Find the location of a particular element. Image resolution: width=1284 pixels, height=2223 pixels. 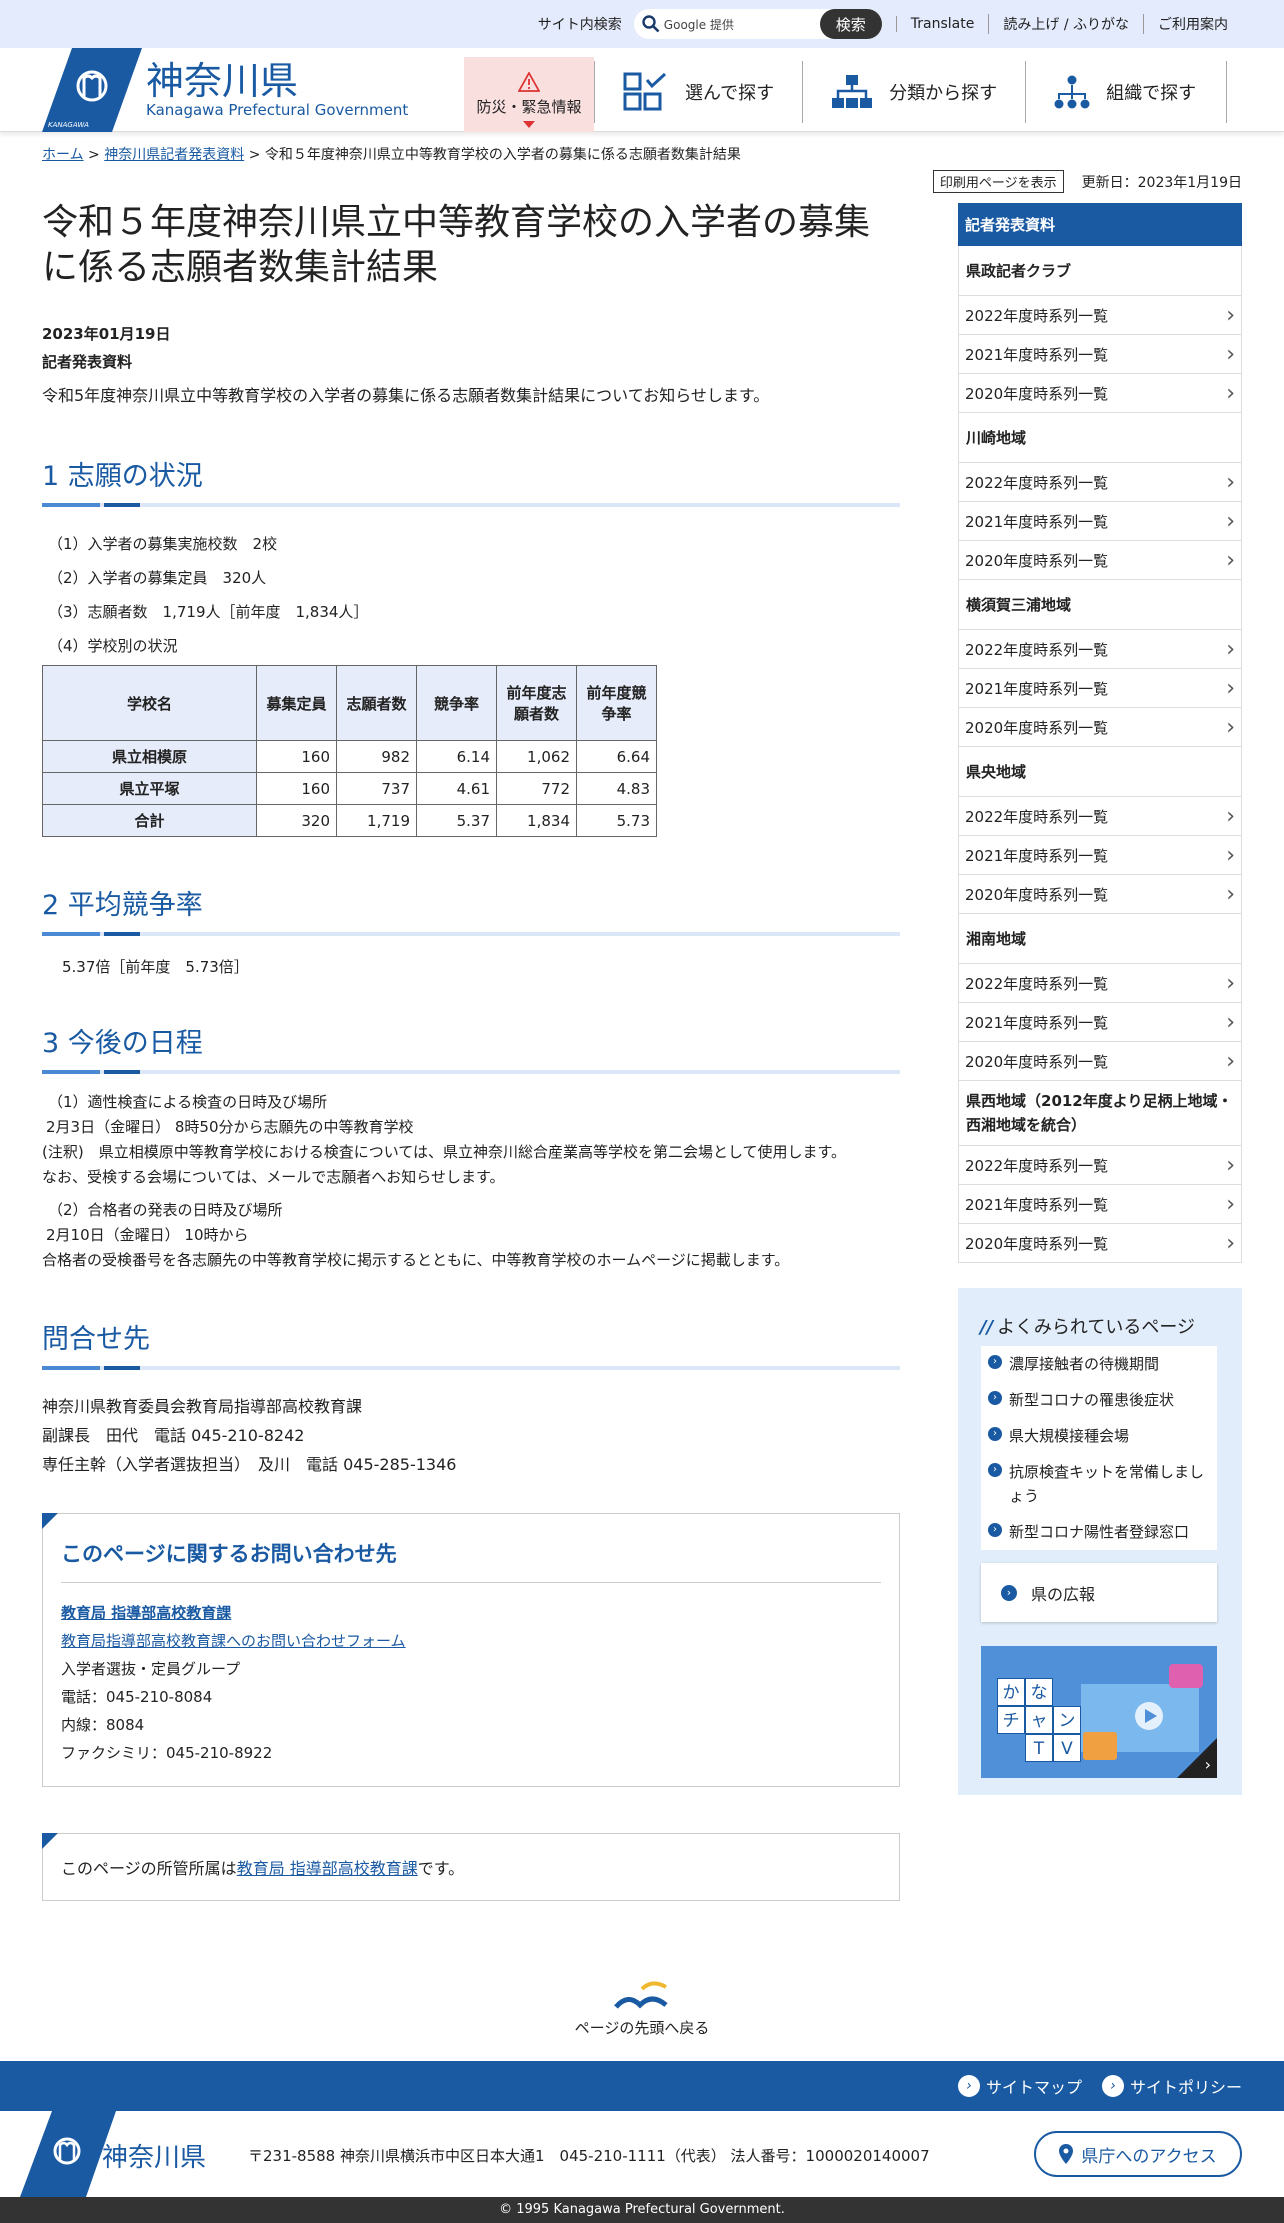

access-button: 県庁へのアクセス is located at coordinates (1138, 2154).